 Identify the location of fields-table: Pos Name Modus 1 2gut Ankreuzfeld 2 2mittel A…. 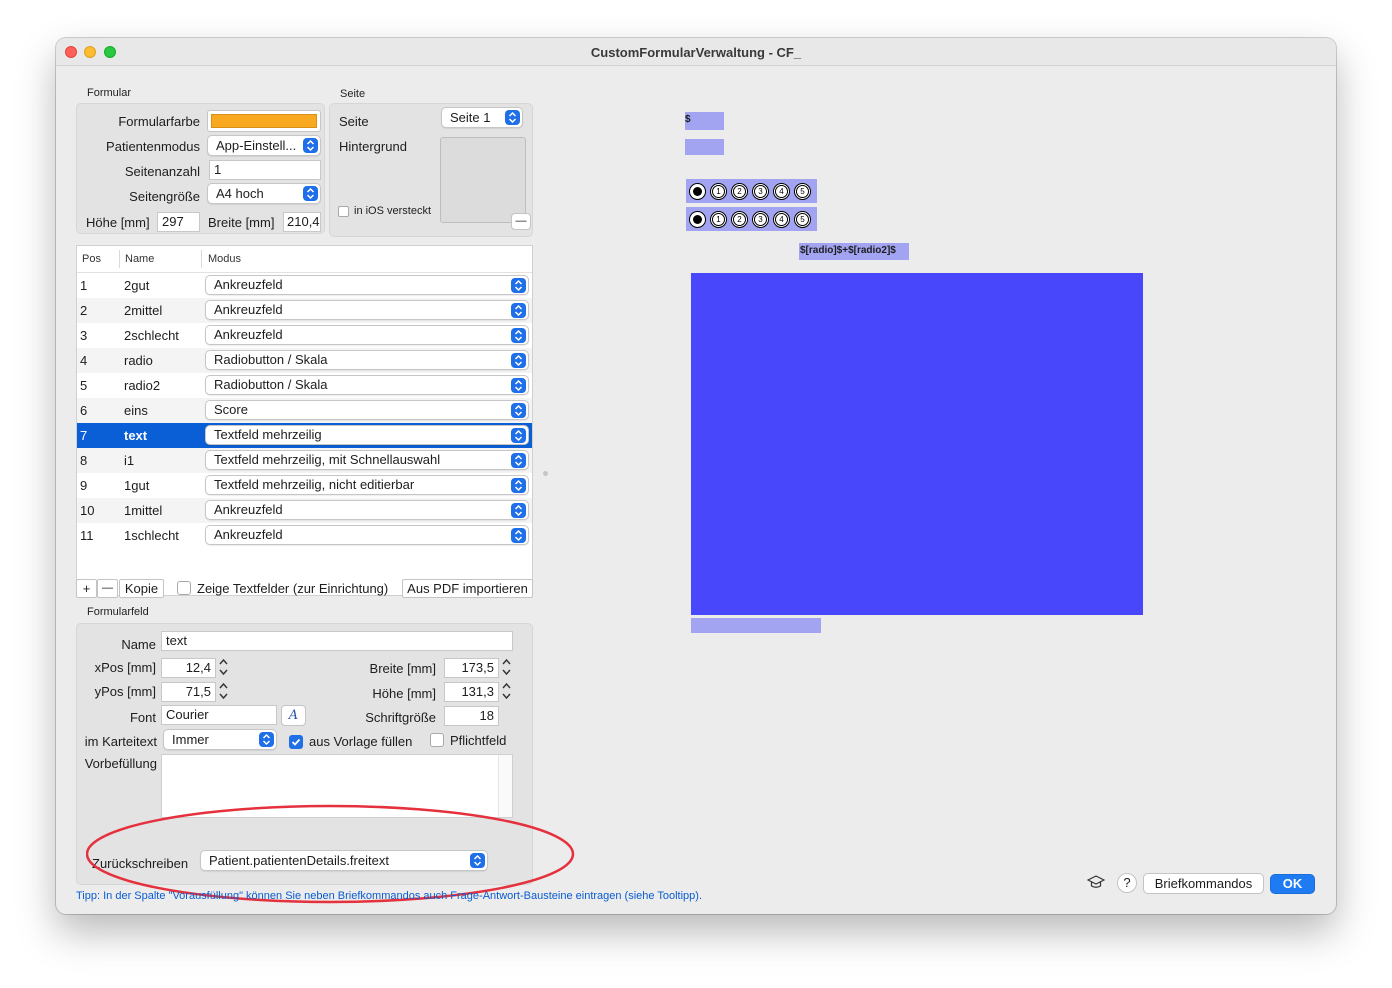
(304, 420).